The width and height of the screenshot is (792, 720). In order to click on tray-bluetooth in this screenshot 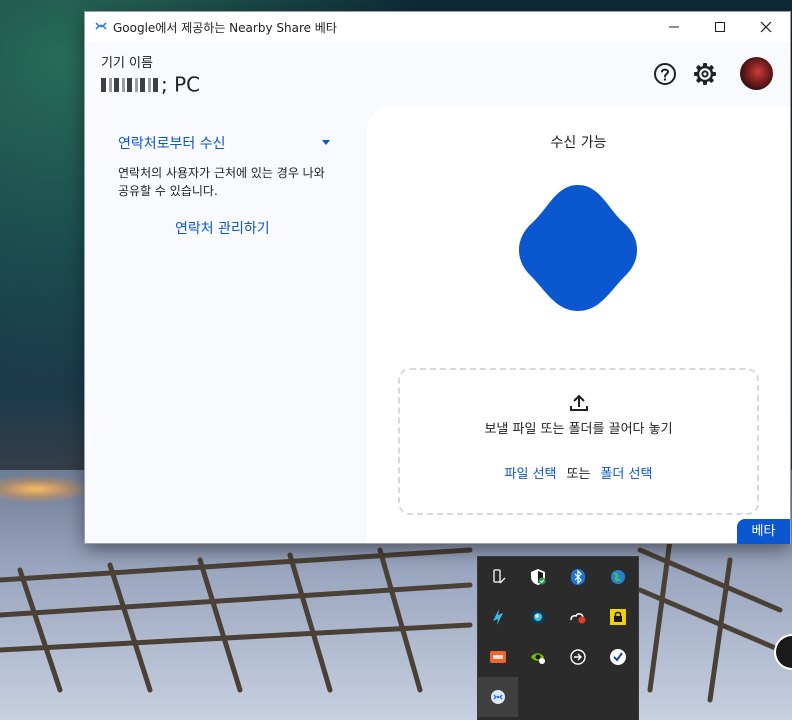, I will do `click(578, 577)`.